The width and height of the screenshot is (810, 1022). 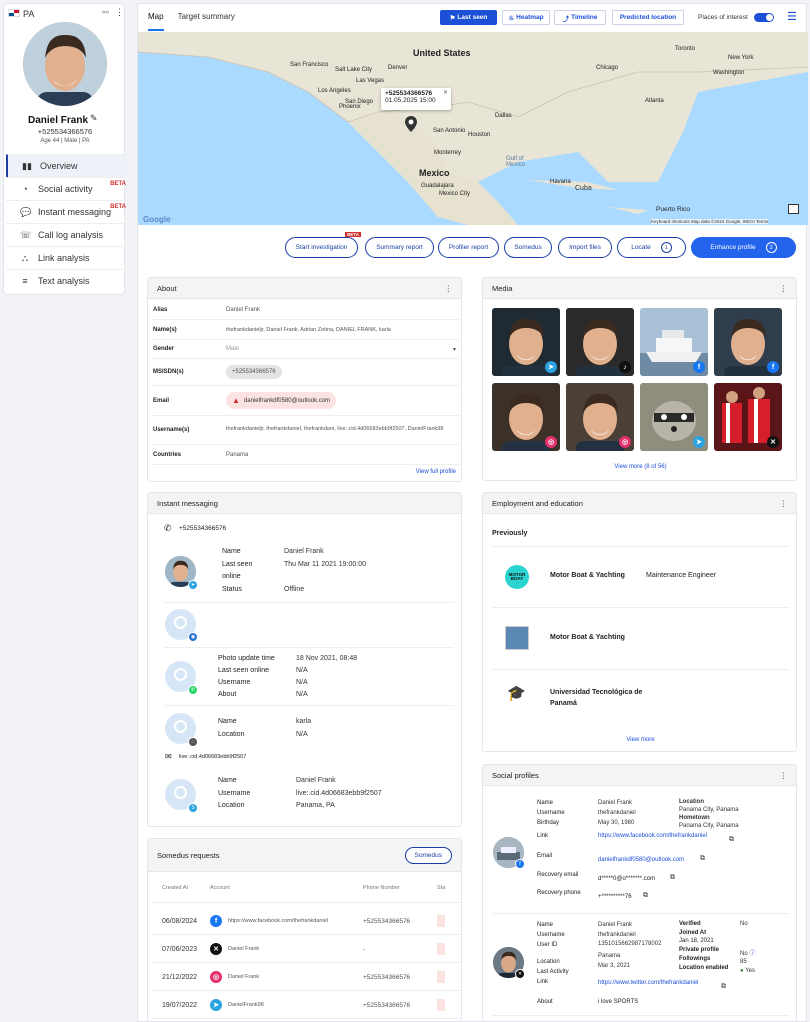 What do you see at coordinates (323, 245) in the screenshot?
I see `start-investigation-button: Start investigation BETA` at bounding box center [323, 245].